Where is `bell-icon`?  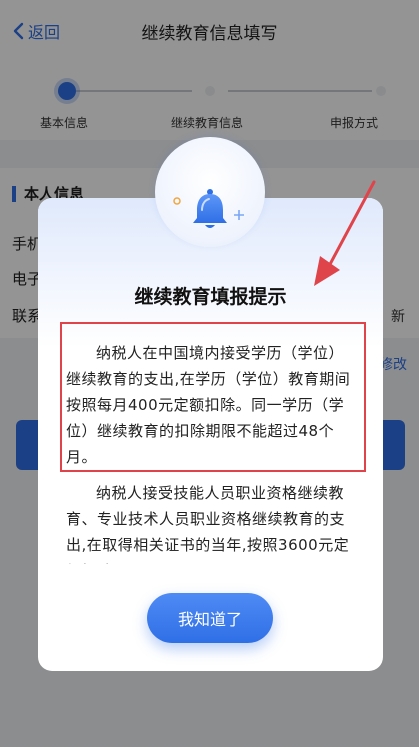
bell-icon is located at coordinates (210, 208).